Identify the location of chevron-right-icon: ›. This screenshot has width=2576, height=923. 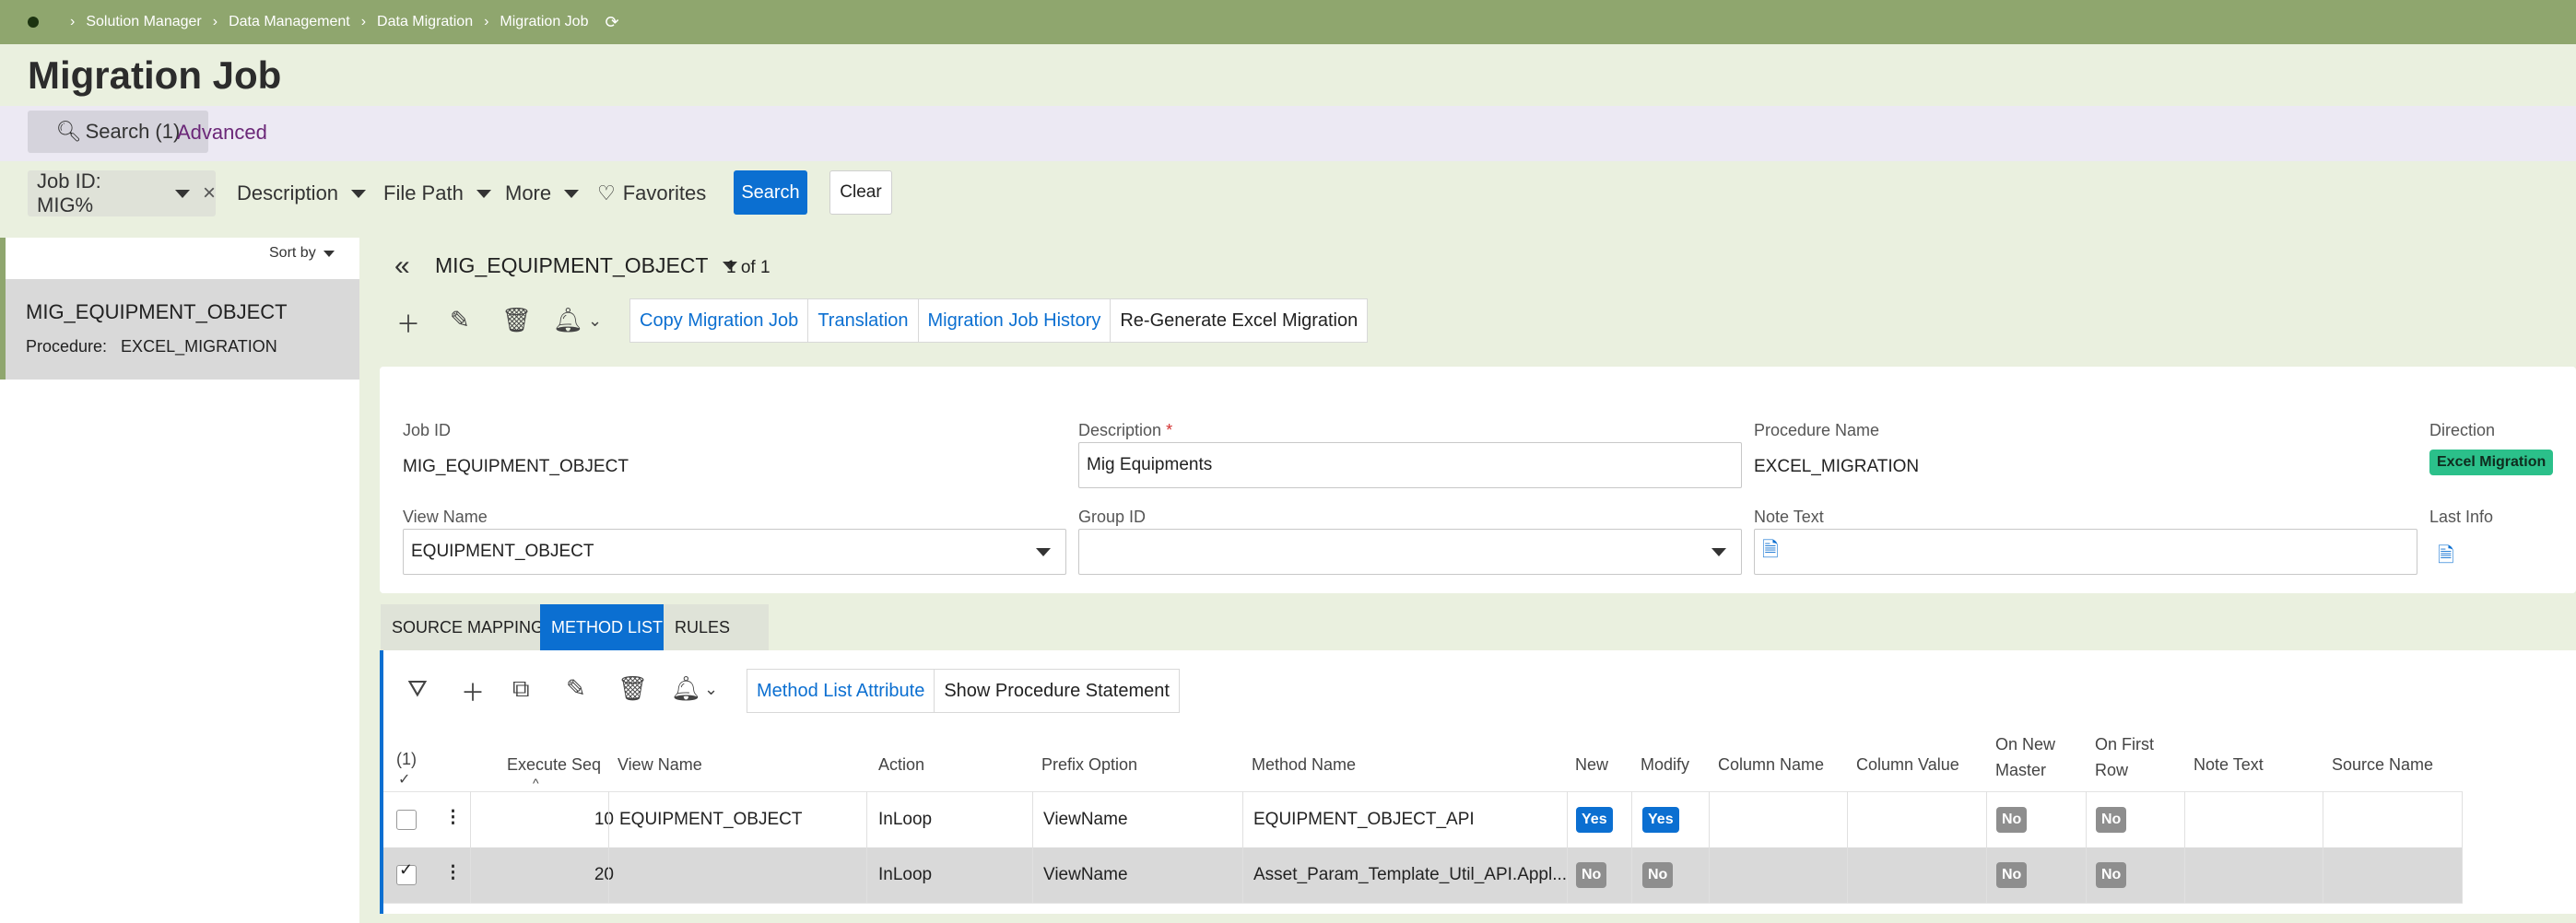
(363, 21).